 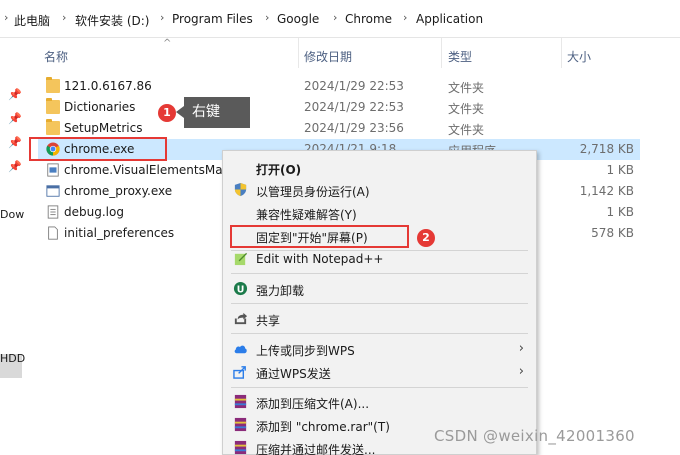 I want to click on uninstall-icon: U, so click(x=240, y=288).